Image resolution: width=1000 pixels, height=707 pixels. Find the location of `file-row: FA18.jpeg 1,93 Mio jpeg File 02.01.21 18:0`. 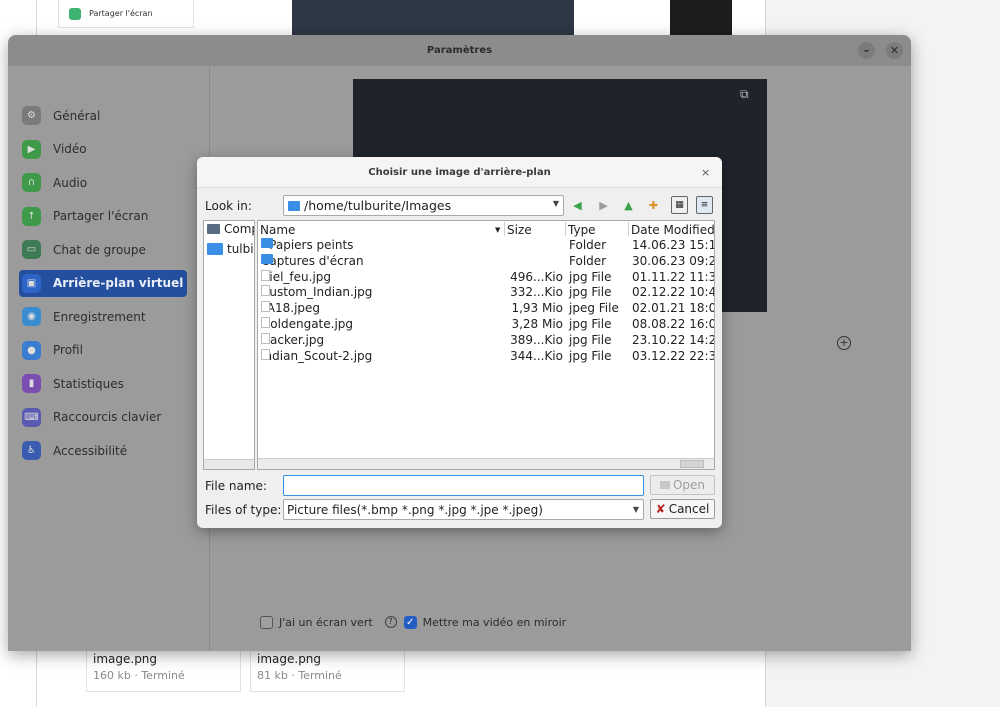

file-row: FA18.jpeg 1,93 Mio jpeg File 02.01.21 18:0 is located at coordinates (486, 309).